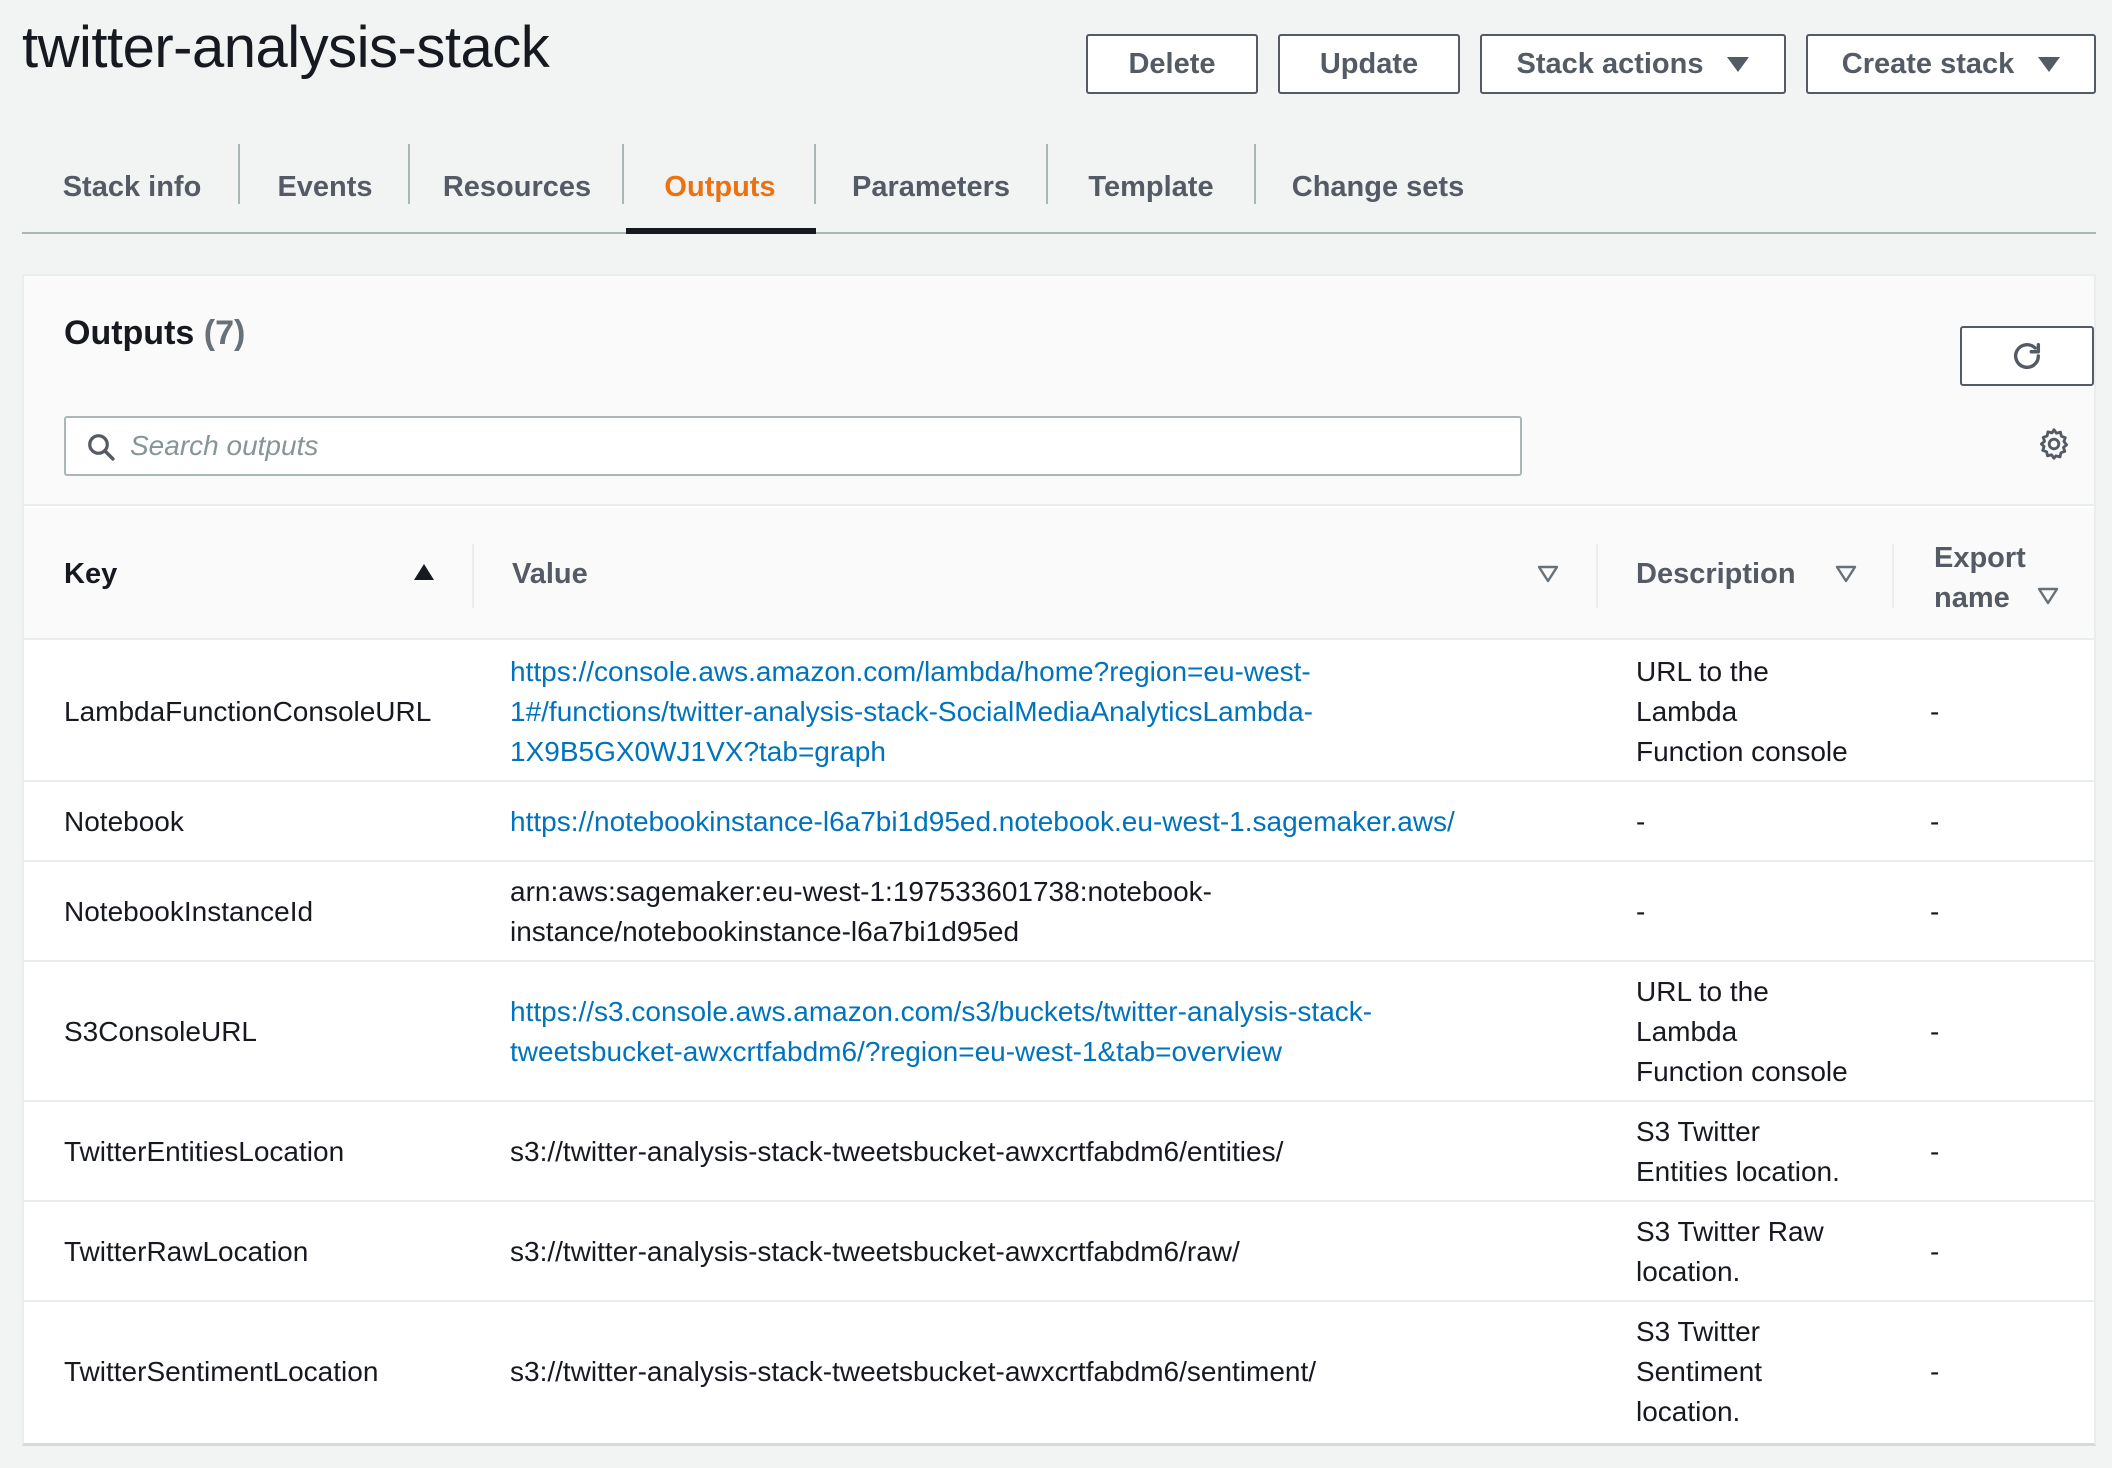 The height and width of the screenshot is (1468, 2112). What do you see at coordinates (1928, 63) in the screenshot?
I see `create-stack-label: Create stack` at bounding box center [1928, 63].